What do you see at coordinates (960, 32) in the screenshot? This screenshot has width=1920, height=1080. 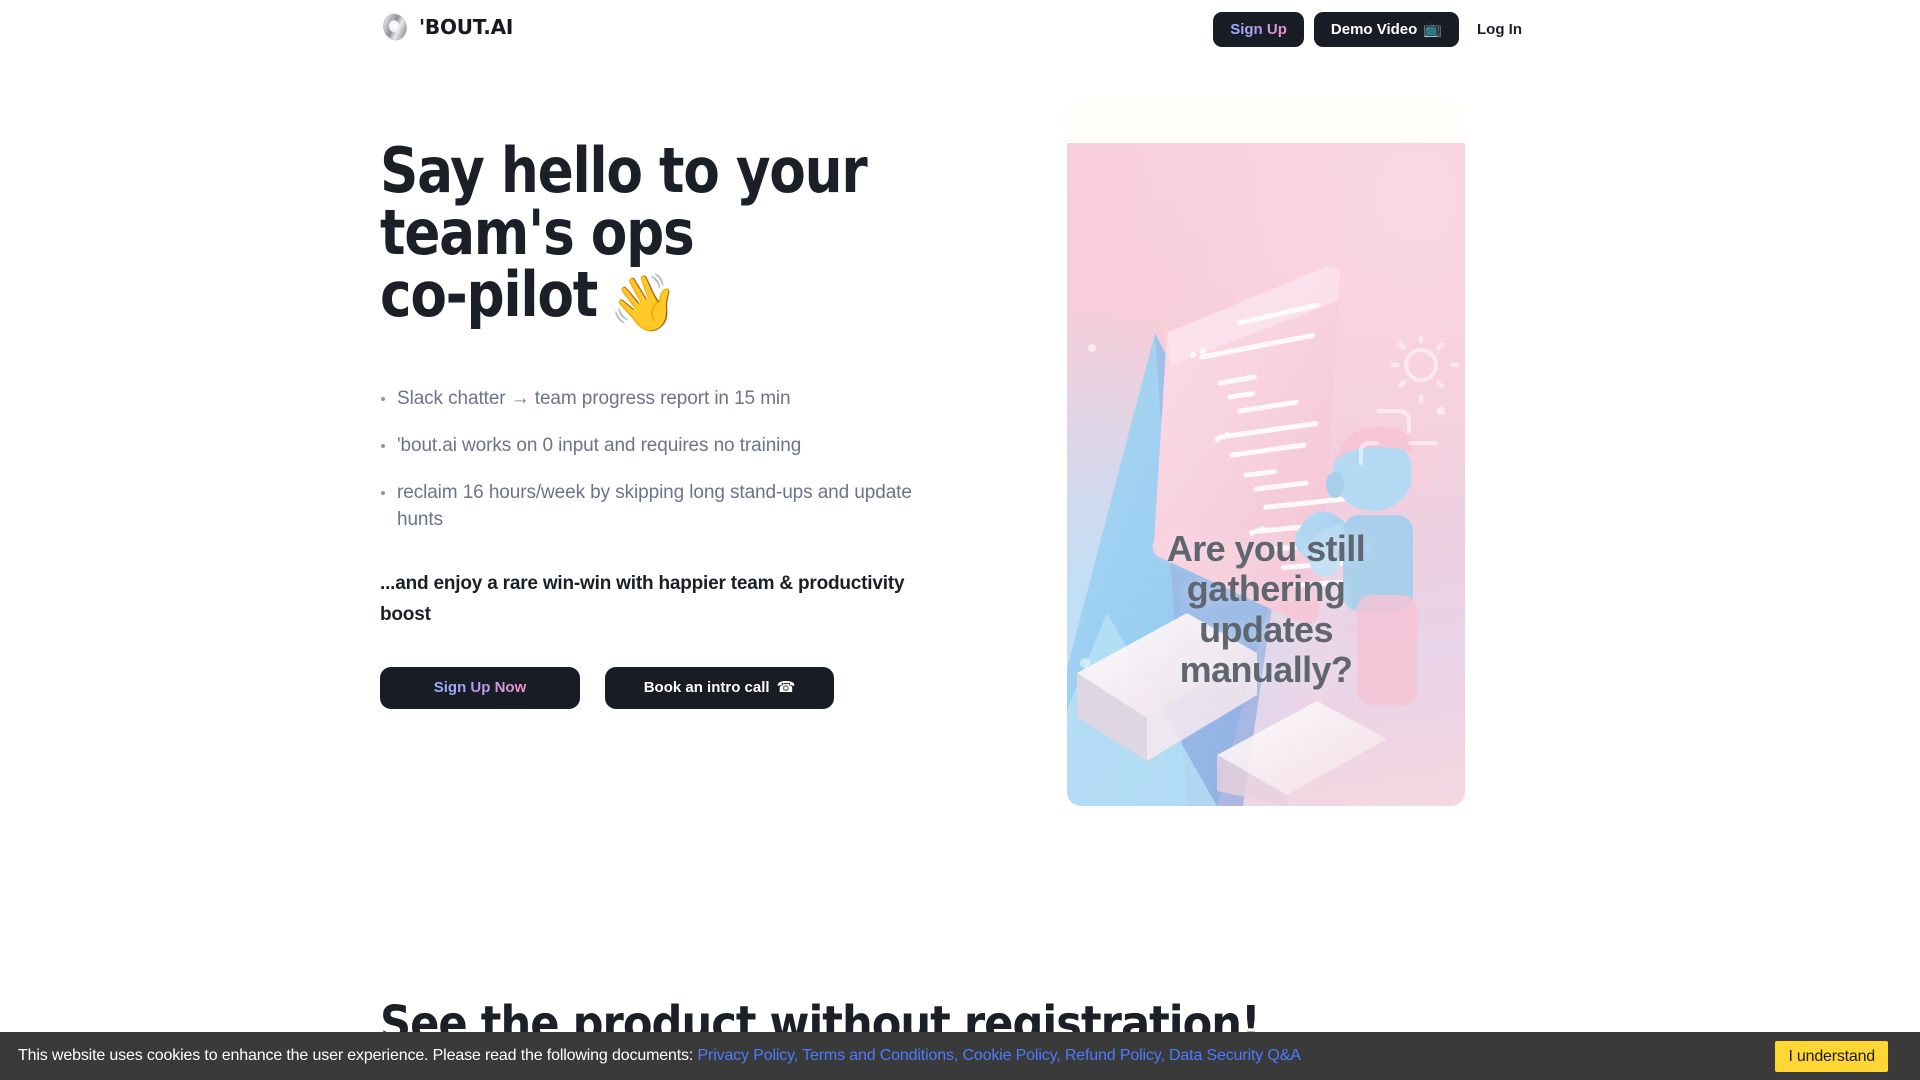 I see `site-header: 'BOUT.AI Sign Up Demo Video 📺 Log In` at bounding box center [960, 32].